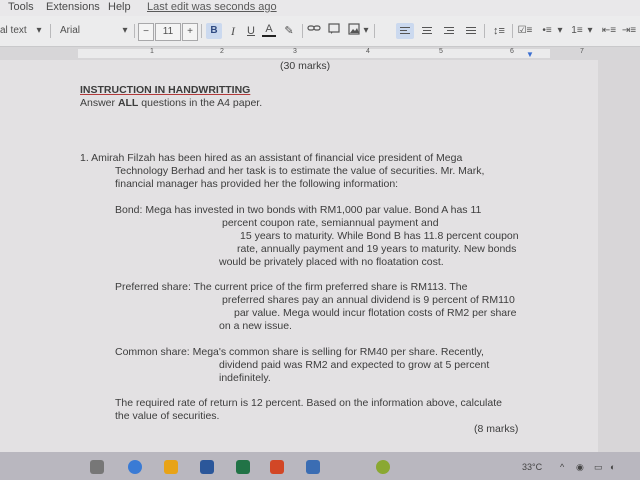  What do you see at coordinates (512, 51) in the screenshot?
I see `ruler-mark: 6` at bounding box center [512, 51].